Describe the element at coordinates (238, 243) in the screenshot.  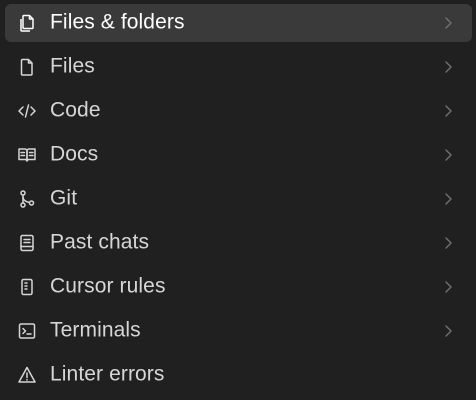
I see `menu-item-past-chats: Past chats` at that location.